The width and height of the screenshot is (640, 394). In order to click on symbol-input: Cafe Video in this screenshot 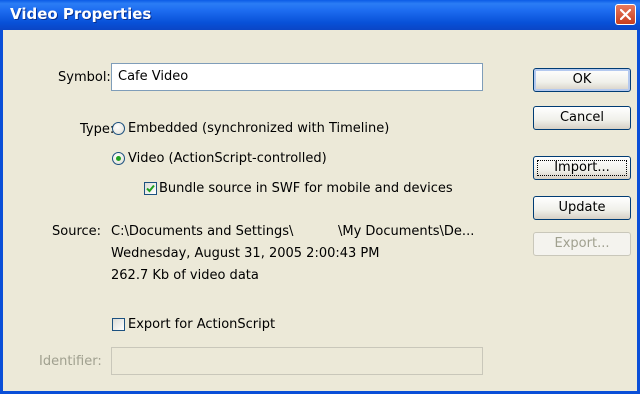, I will do `click(297, 77)`.